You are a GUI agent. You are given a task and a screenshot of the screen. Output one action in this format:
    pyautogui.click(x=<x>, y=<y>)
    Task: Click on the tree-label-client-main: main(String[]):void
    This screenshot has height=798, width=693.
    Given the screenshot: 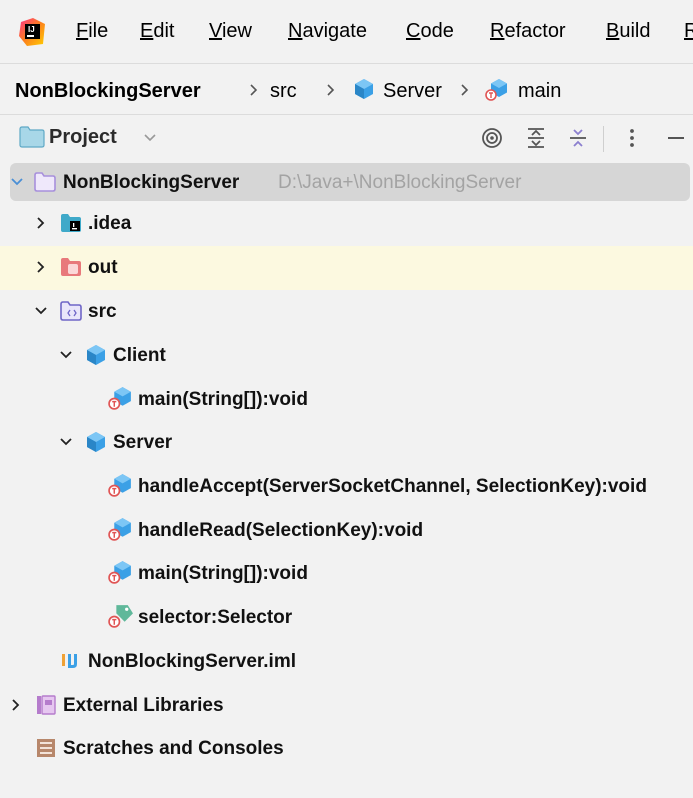 What is the action you would take?
    pyautogui.click(x=223, y=399)
    